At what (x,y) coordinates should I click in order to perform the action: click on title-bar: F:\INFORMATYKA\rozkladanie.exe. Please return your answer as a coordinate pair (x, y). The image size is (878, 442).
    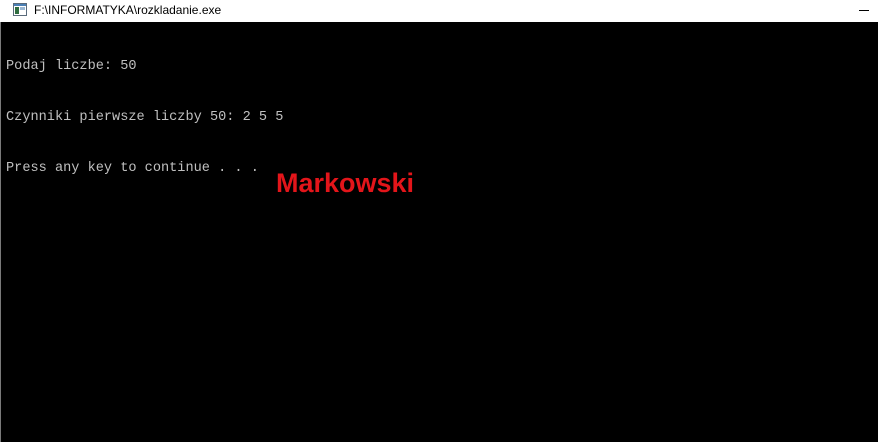
    Looking at the image, I should click on (439, 11).